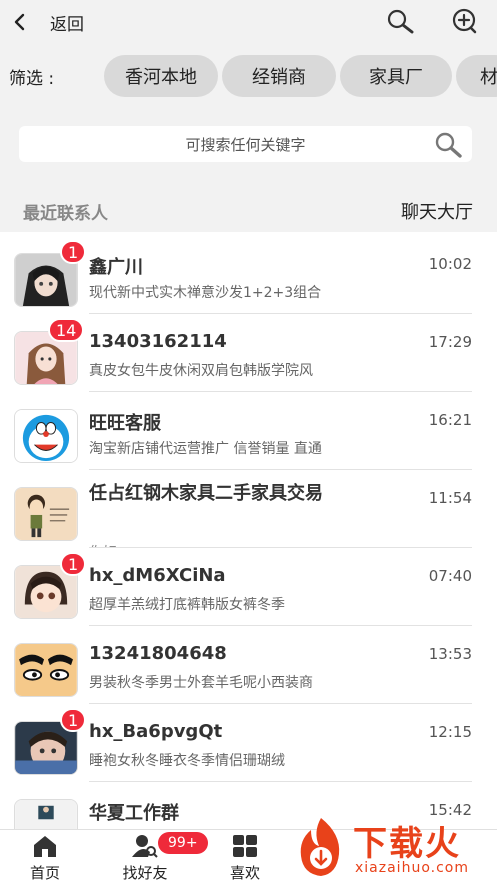 This screenshot has height=883, width=497. Describe the element at coordinates (187, 605) in the screenshot. I see `contact-message: 超厚羊羔绒打底裤韩版女裤冬季` at that location.